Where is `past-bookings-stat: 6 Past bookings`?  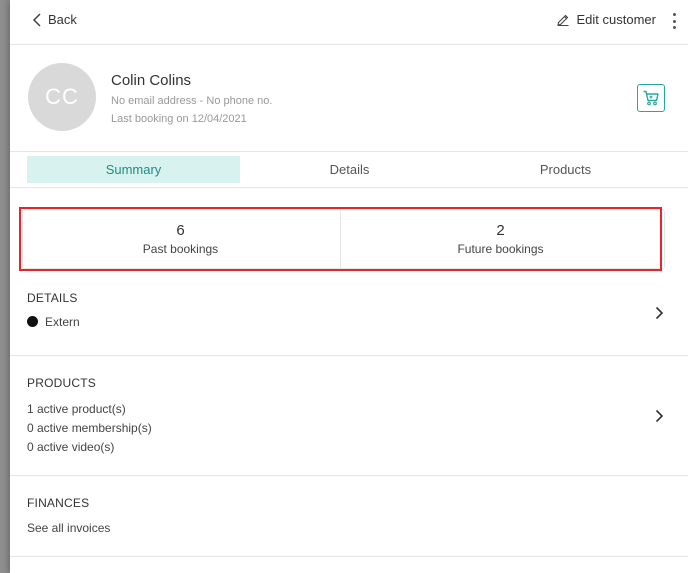 past-bookings-stat: 6 Past bookings is located at coordinates (180, 239).